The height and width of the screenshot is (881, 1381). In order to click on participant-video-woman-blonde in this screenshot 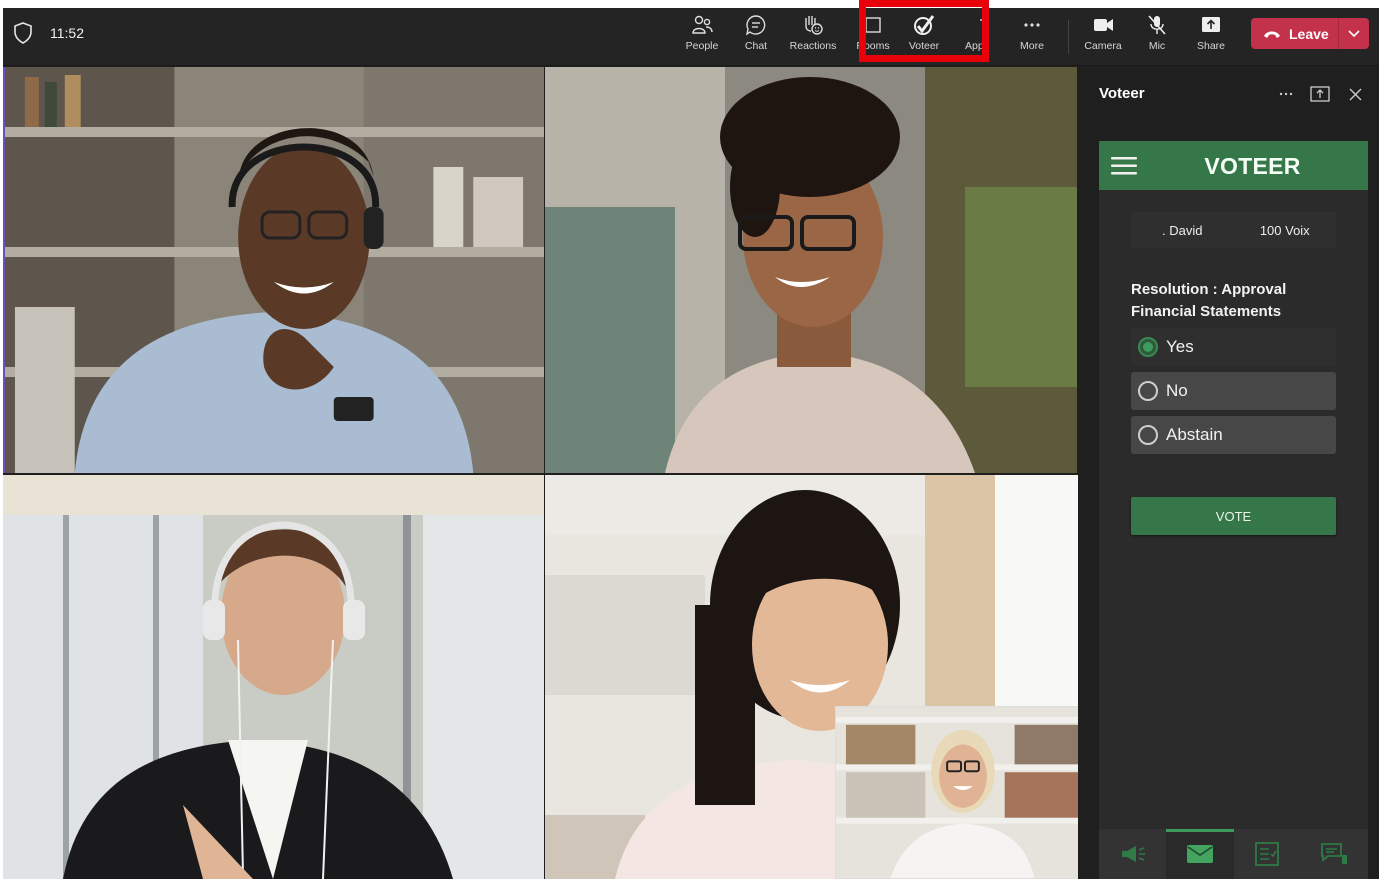, I will do `click(963, 792)`.